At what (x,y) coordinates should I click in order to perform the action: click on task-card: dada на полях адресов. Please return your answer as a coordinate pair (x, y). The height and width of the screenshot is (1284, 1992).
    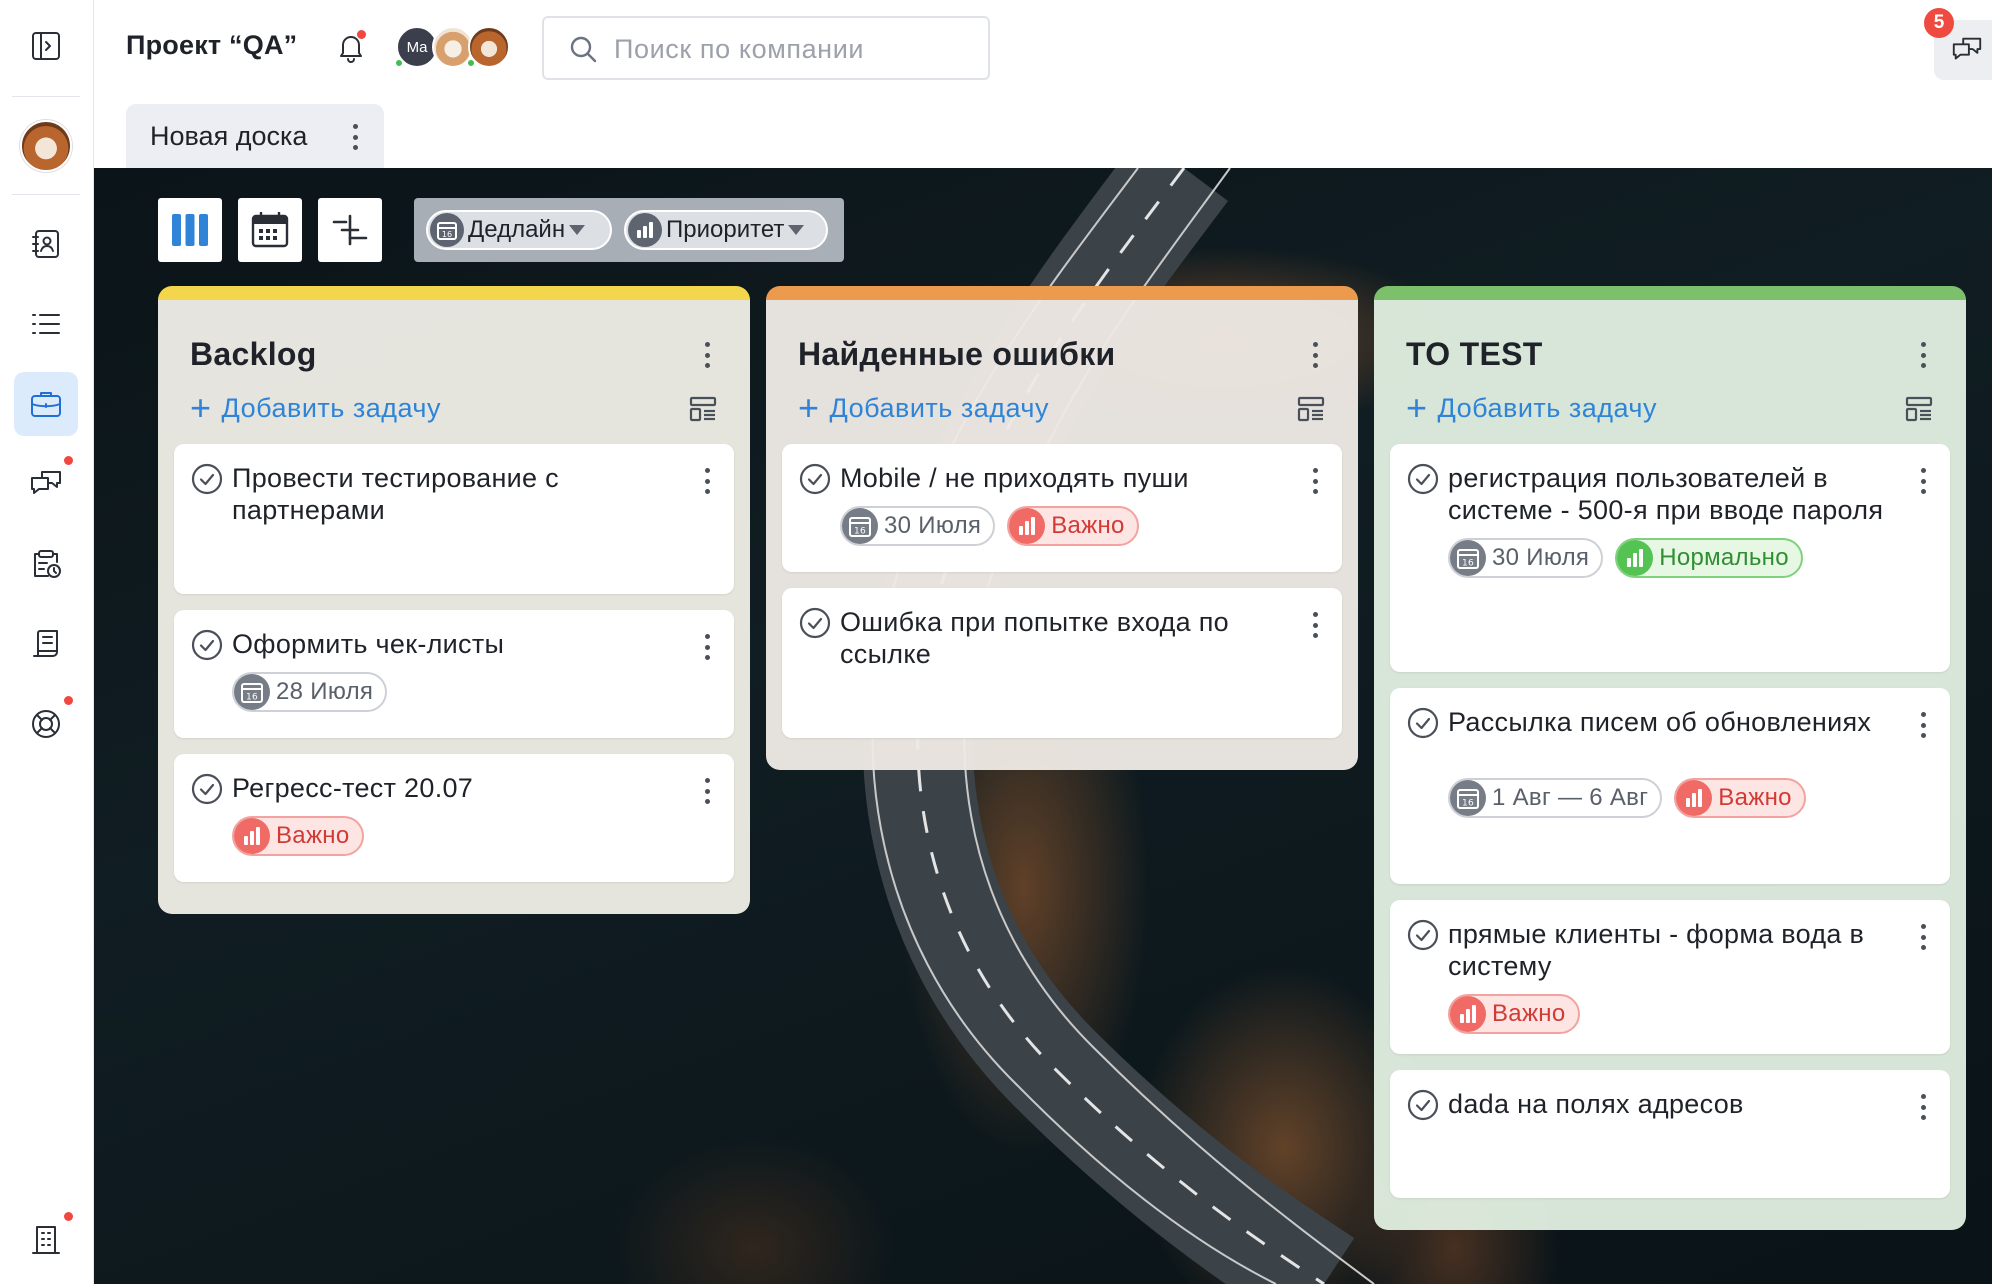
    Looking at the image, I should click on (1670, 1134).